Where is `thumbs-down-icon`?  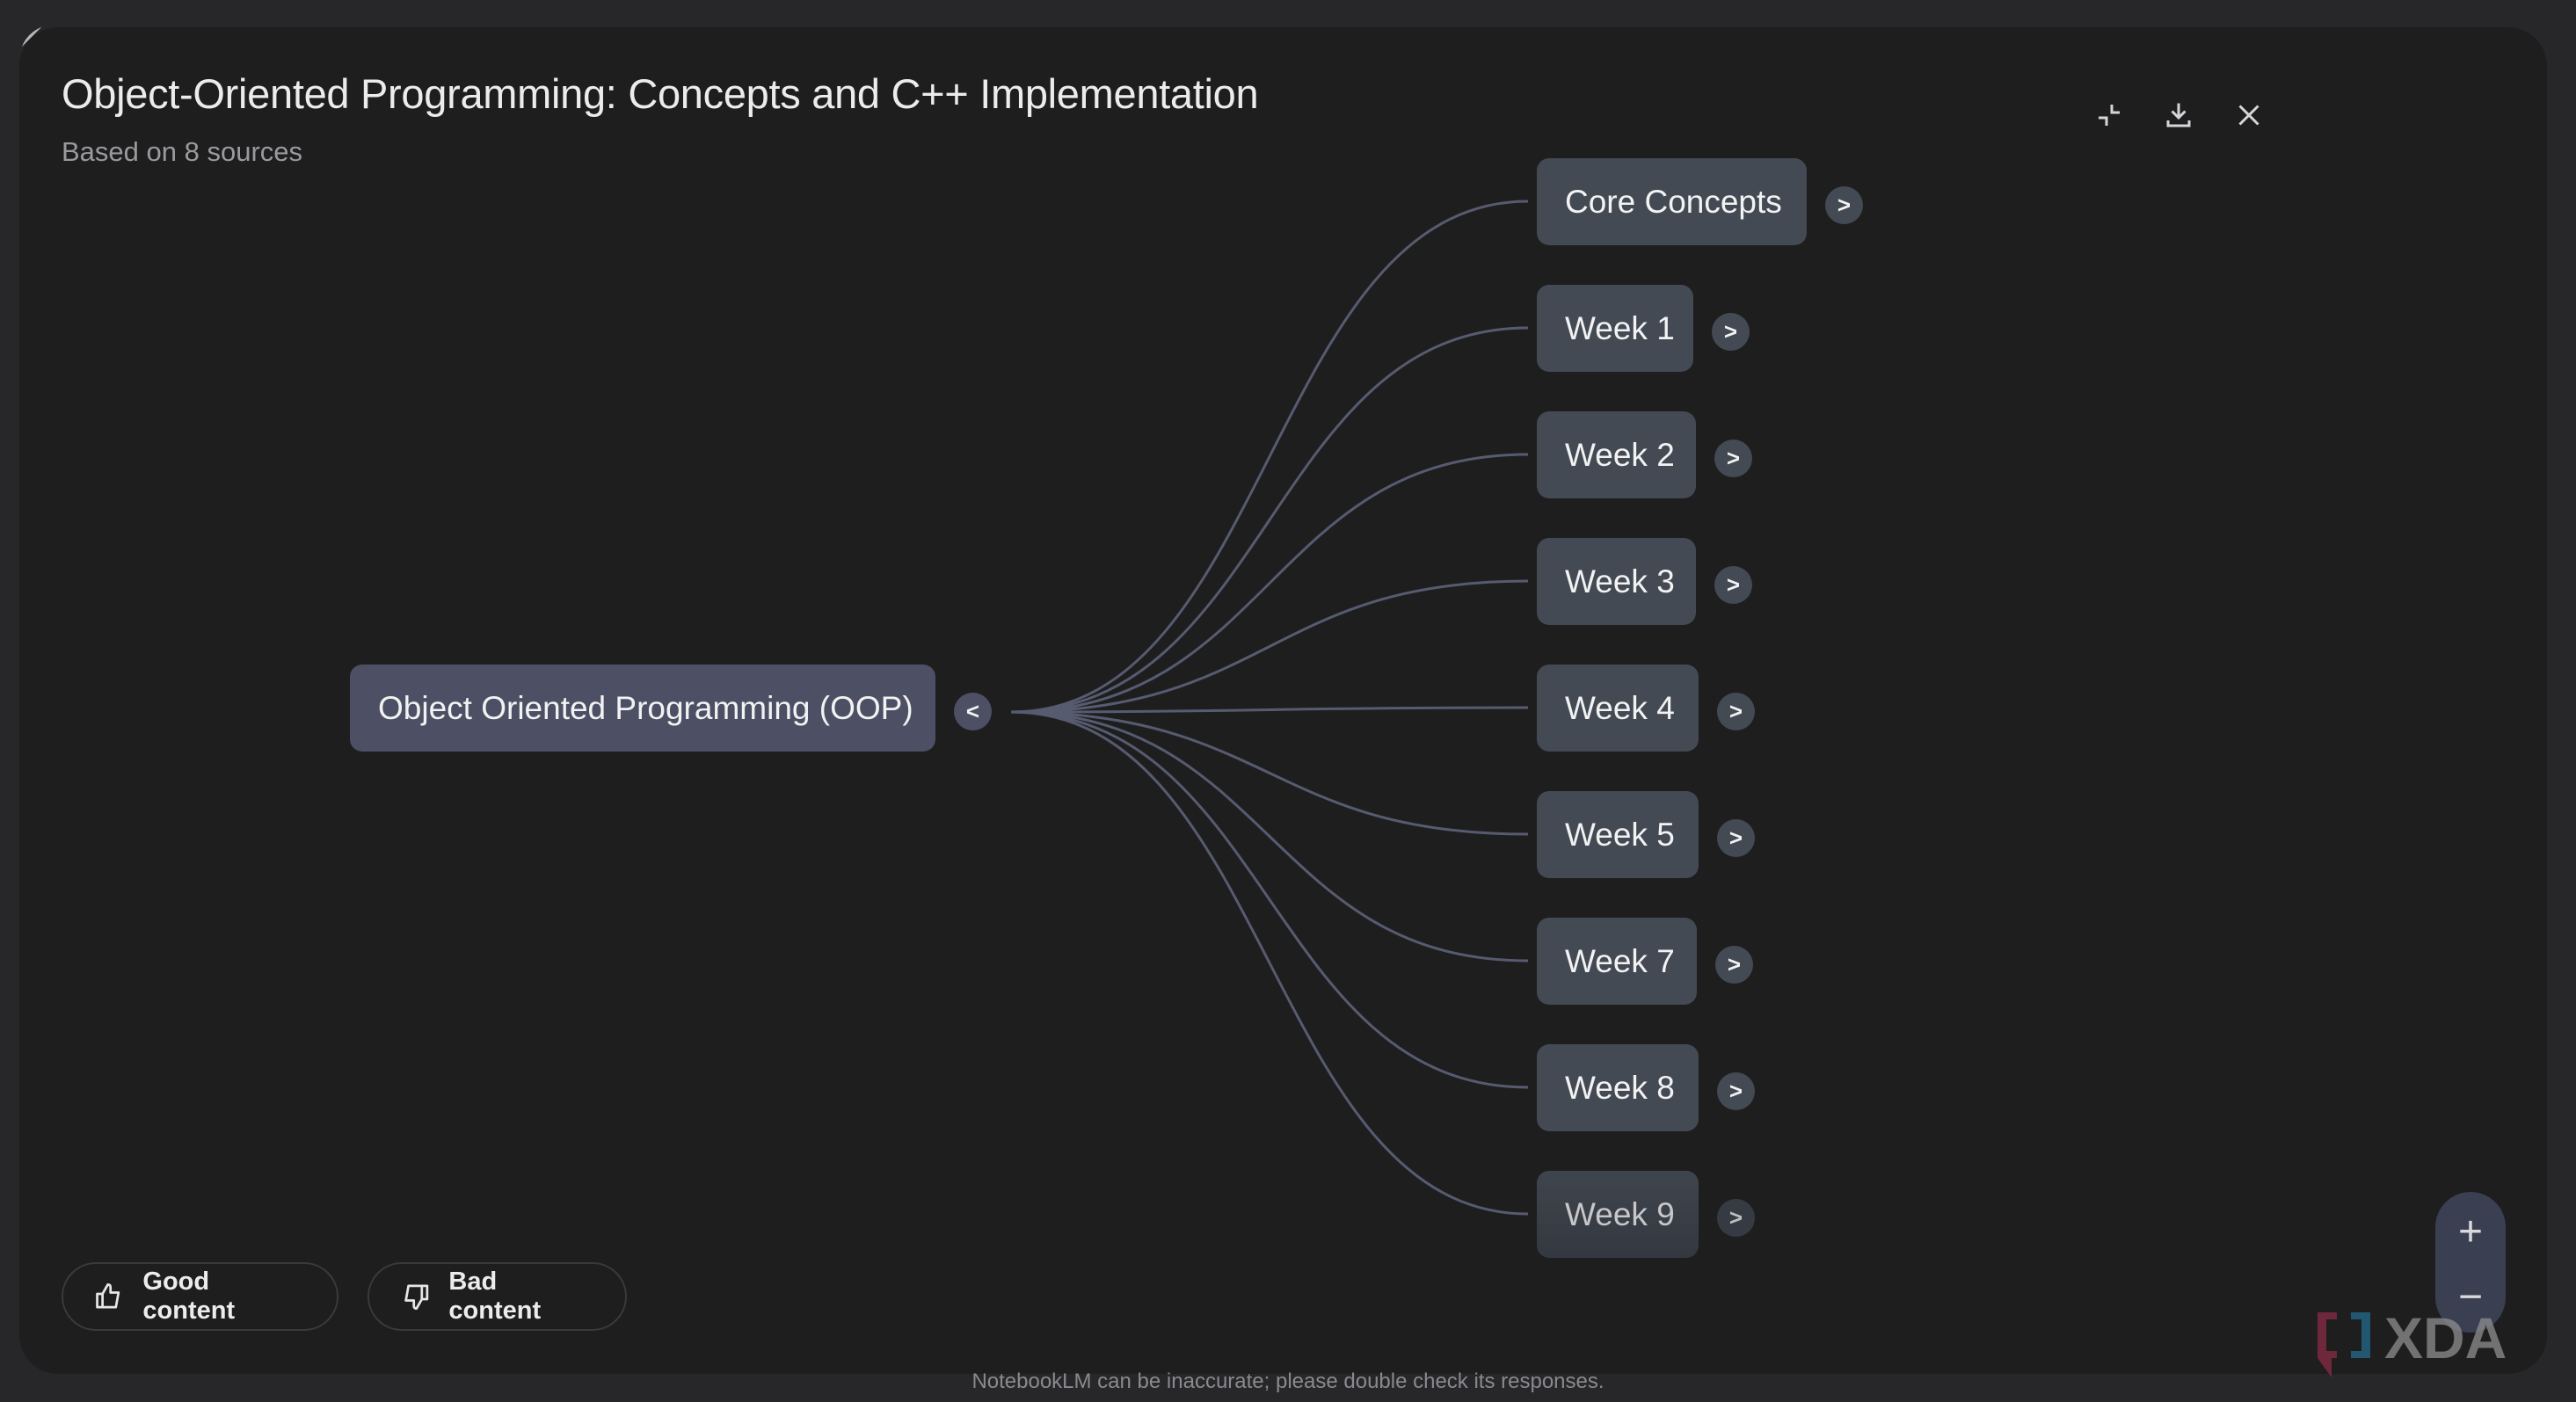
thumbs-down-icon is located at coordinates (416, 1297).